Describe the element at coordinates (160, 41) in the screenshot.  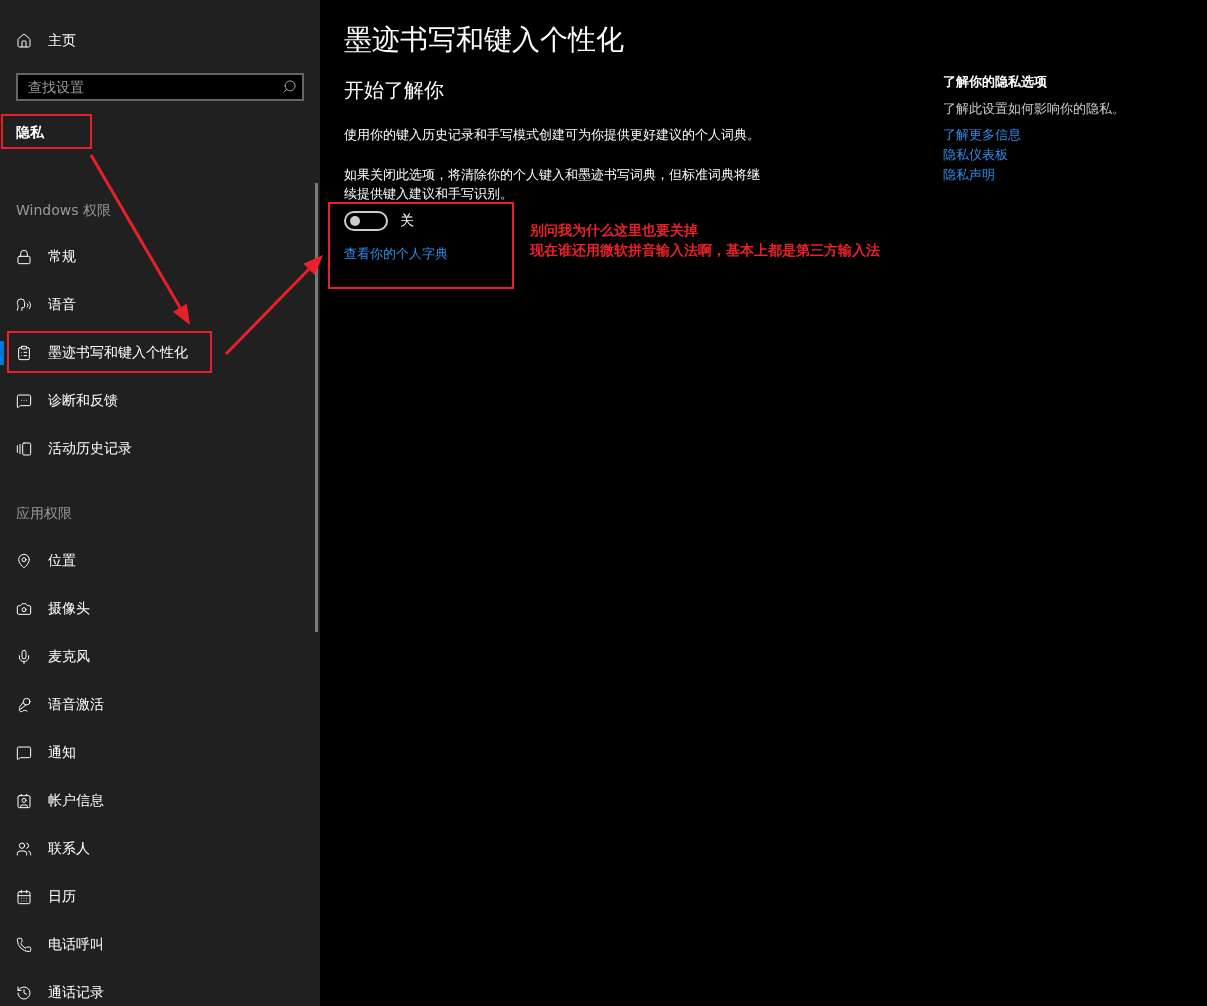
I see `home-nav-item: 主页` at that location.